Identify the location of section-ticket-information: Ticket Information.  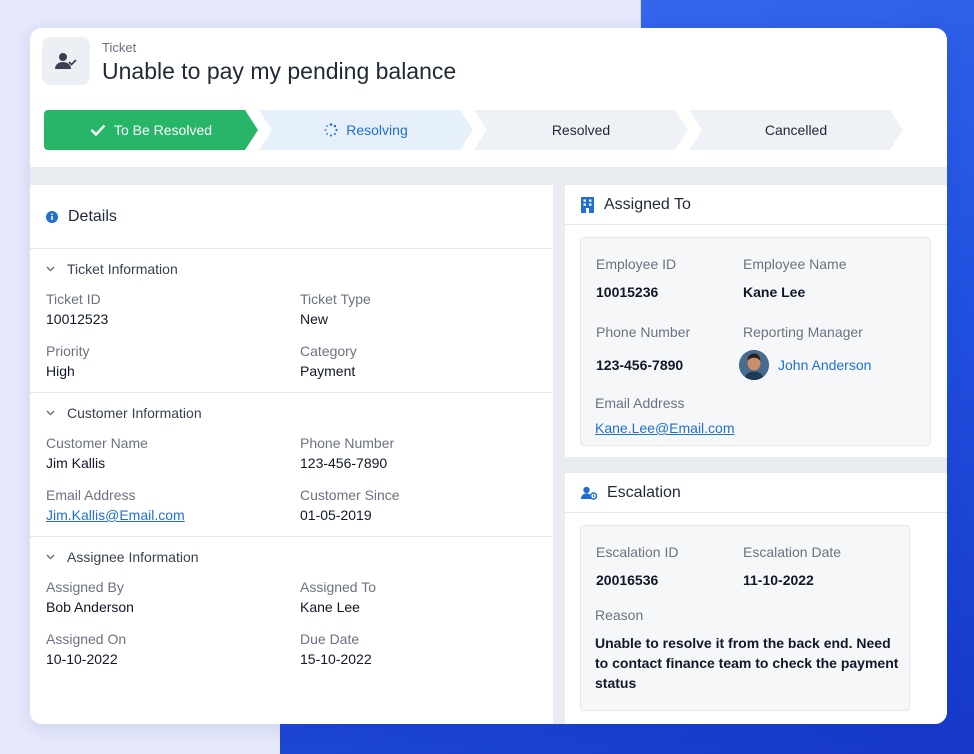
(112, 269).